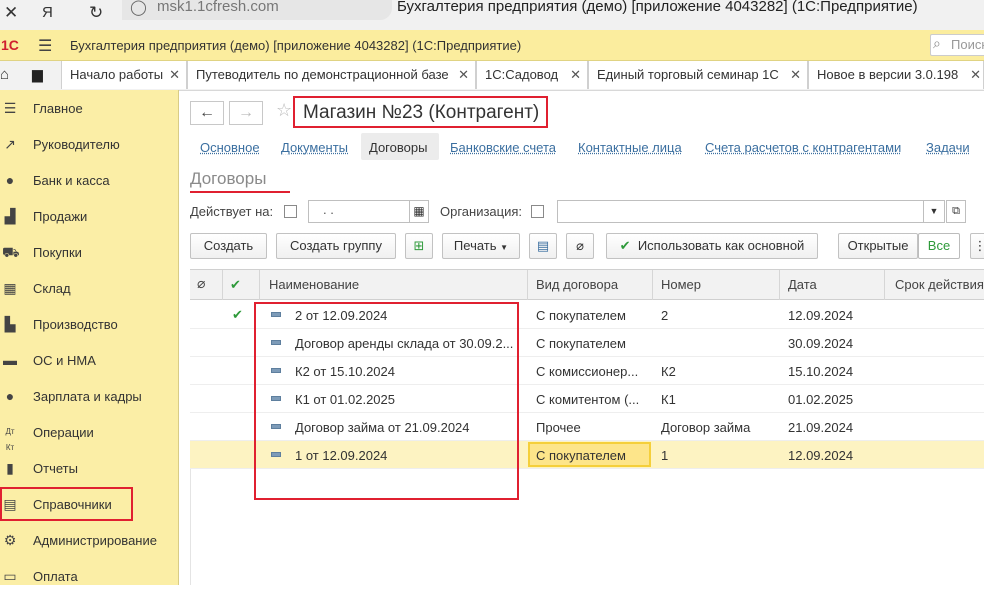 This screenshot has width=984, height=596. Describe the element at coordinates (45, 46) in the screenshot. I see `menu-icon: ☰` at that location.